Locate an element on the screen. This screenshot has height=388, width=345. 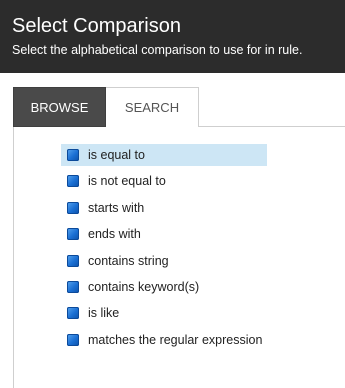
list-item-label: is equal to is located at coordinates (116, 155).